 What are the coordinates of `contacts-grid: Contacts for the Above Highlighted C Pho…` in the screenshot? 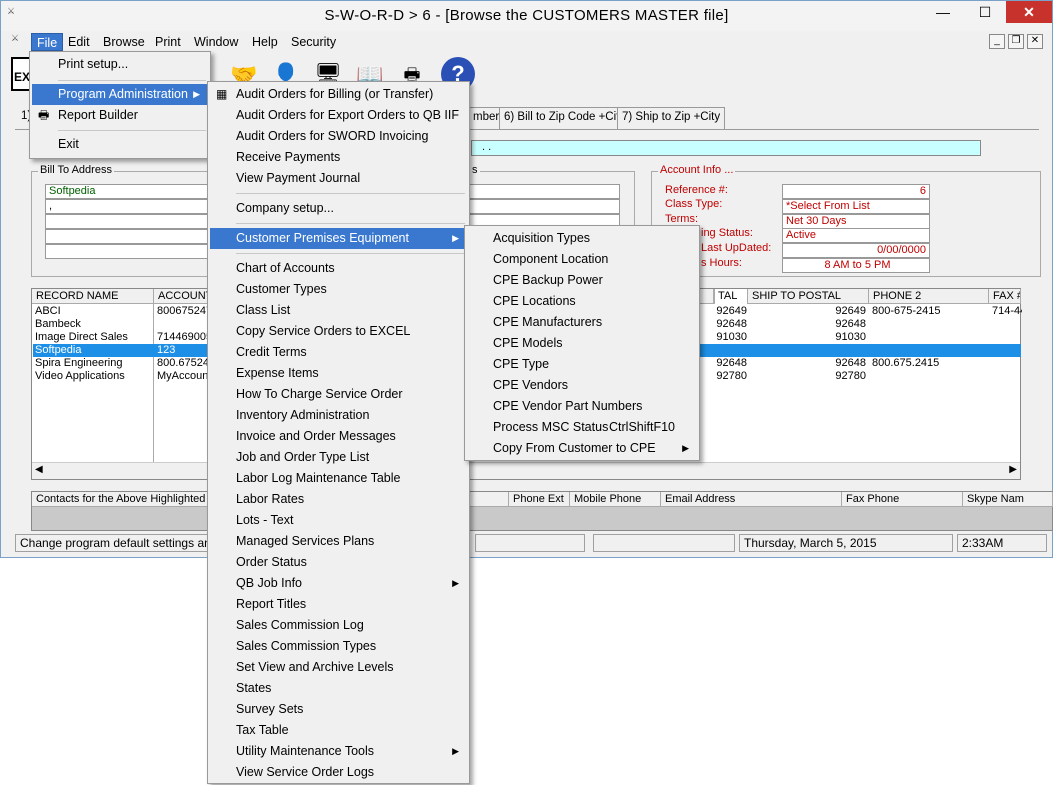 It's located at (542, 511).